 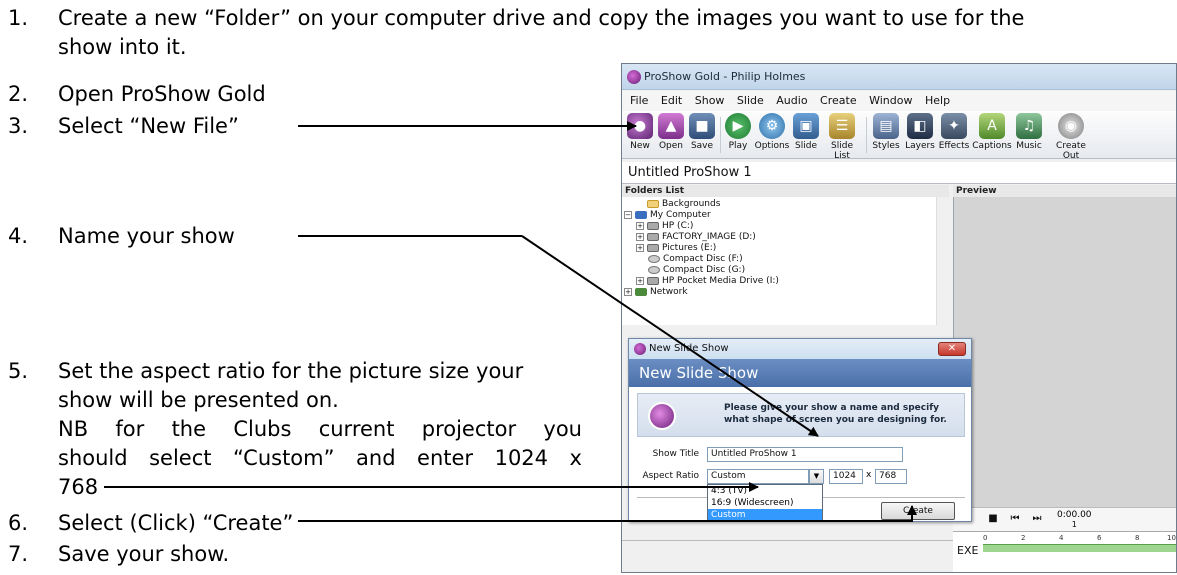 I want to click on step-number: 7., so click(x=18, y=554).